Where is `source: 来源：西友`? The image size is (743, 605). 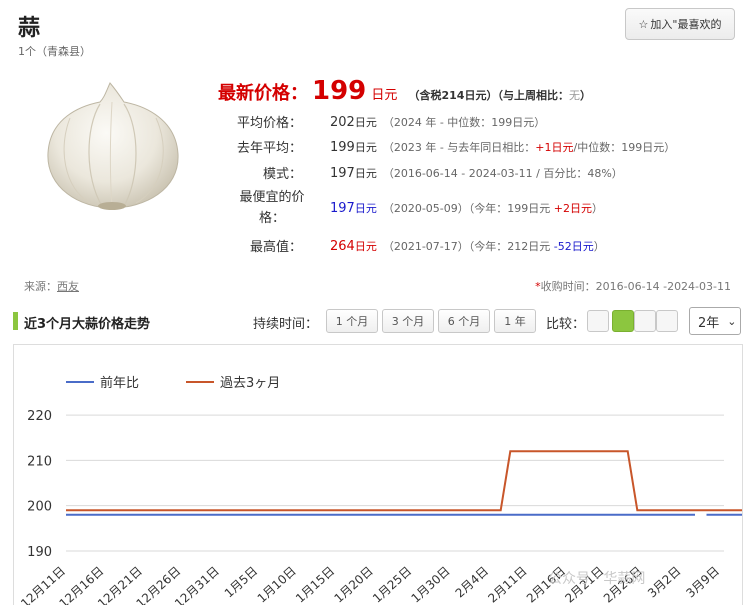 source: 来源：西友 is located at coordinates (51, 286).